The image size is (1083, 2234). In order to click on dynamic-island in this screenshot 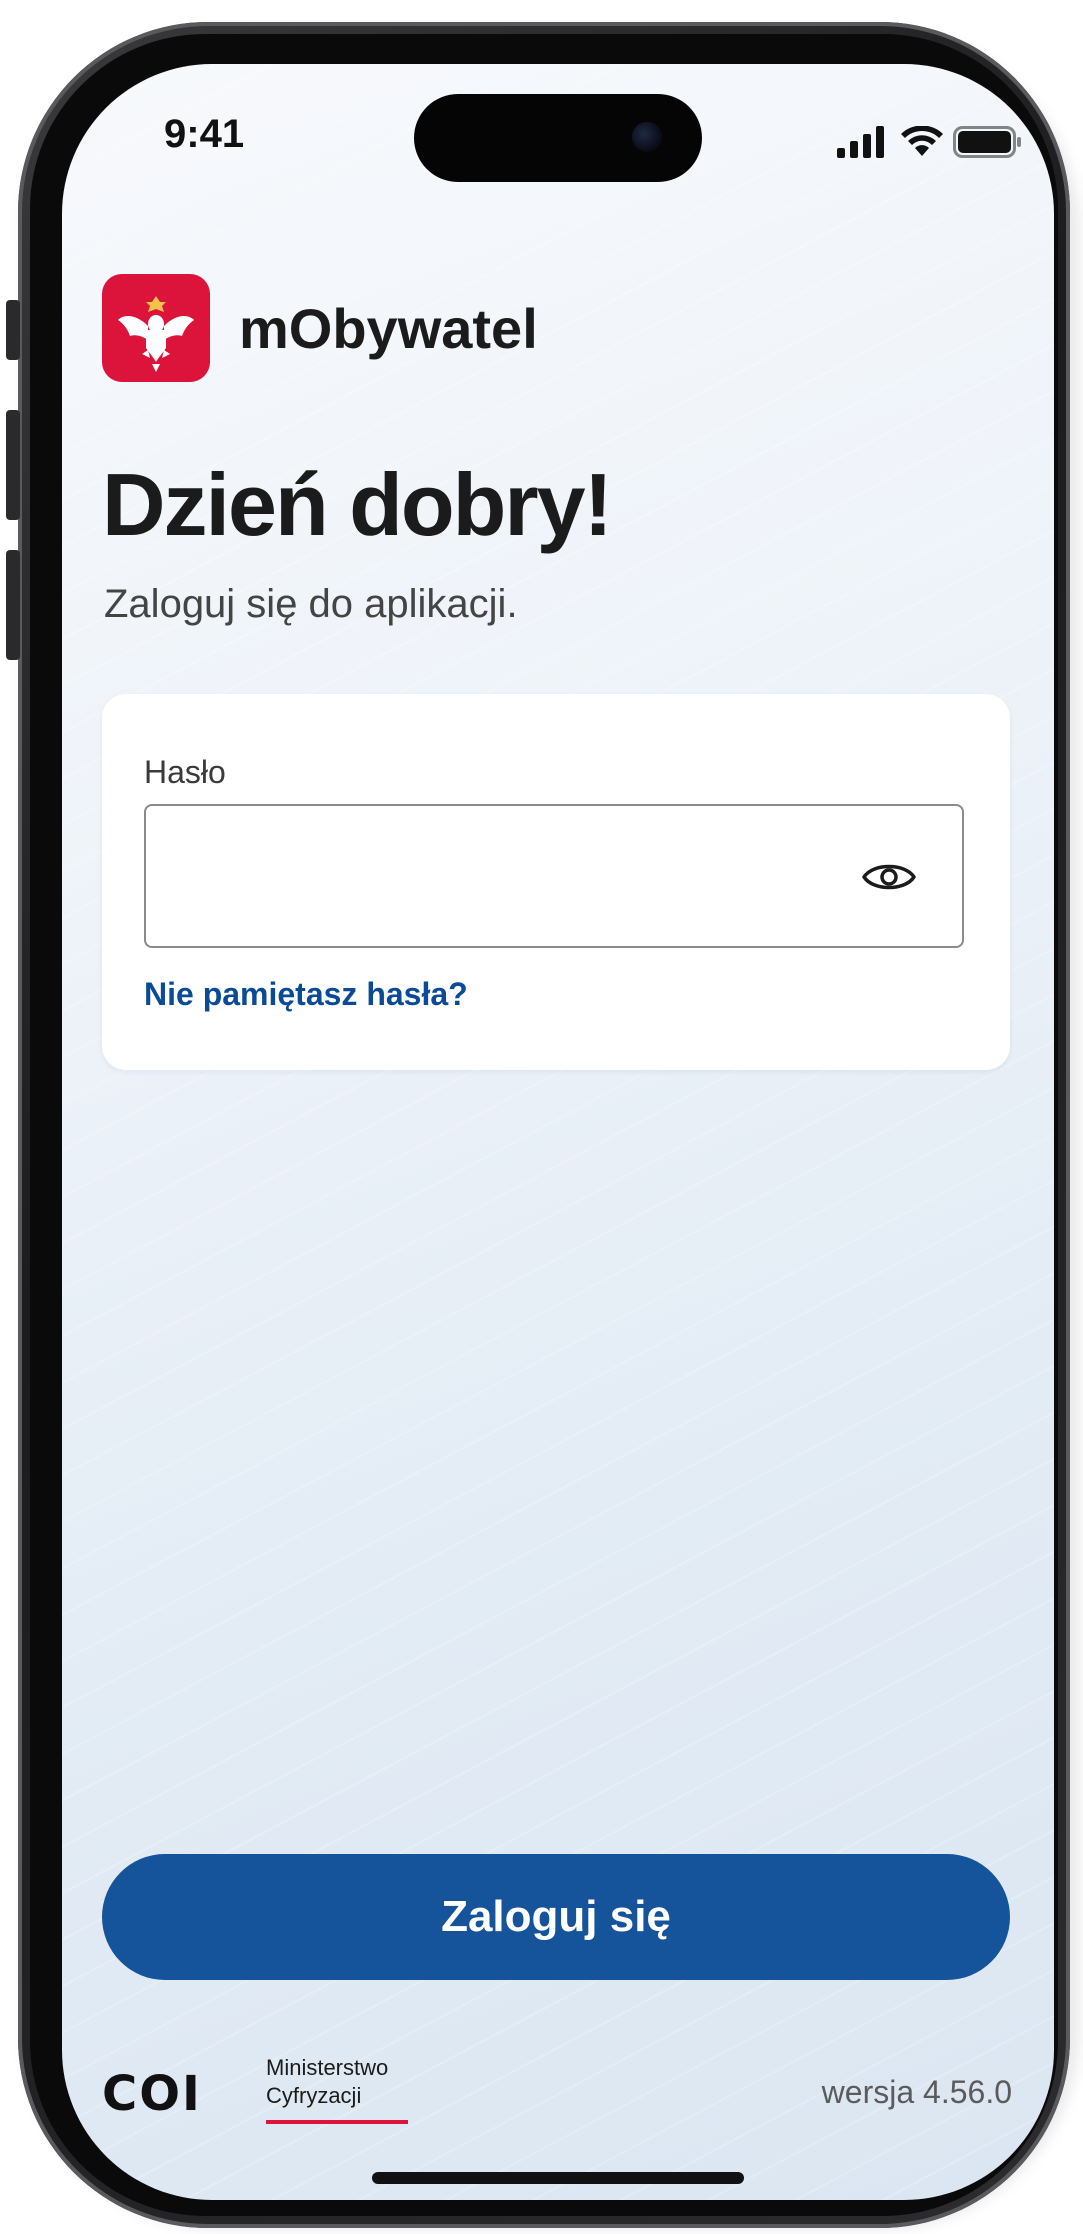, I will do `click(558, 138)`.